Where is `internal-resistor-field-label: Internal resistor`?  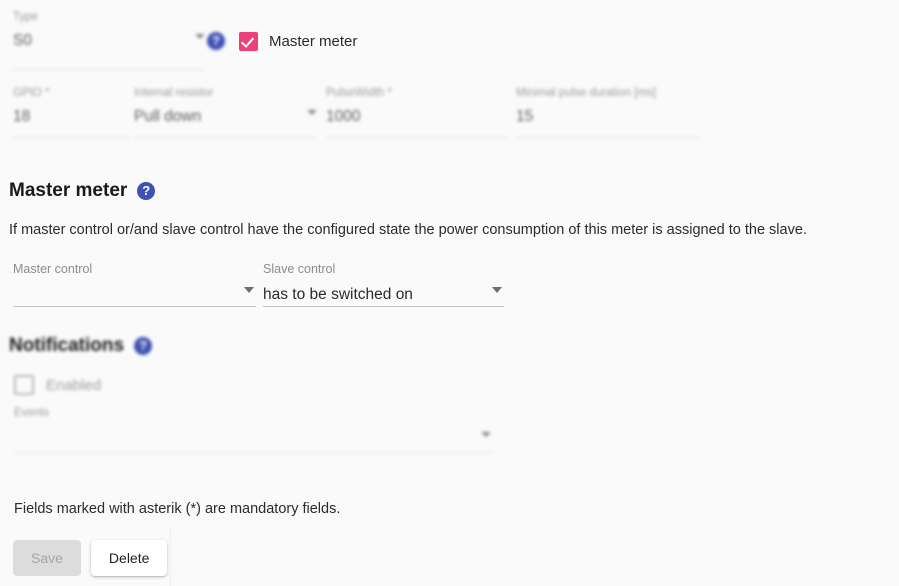
internal-resistor-field-label: Internal resistor is located at coordinates (174, 93).